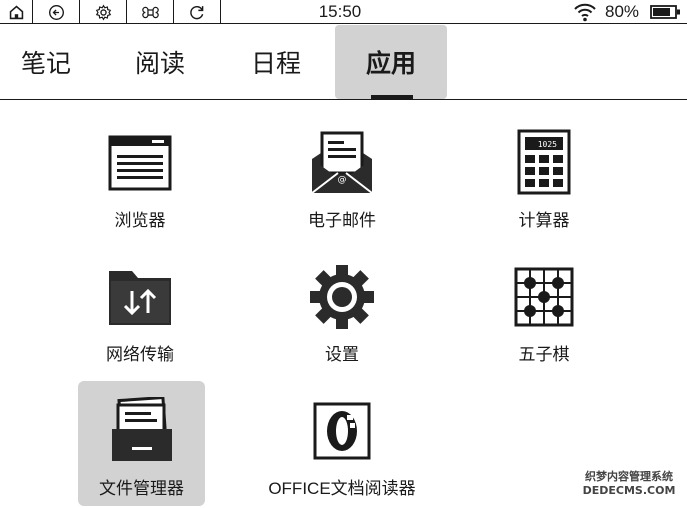 This screenshot has height=508, width=687. I want to click on back-arrow-icon, so click(56, 12).